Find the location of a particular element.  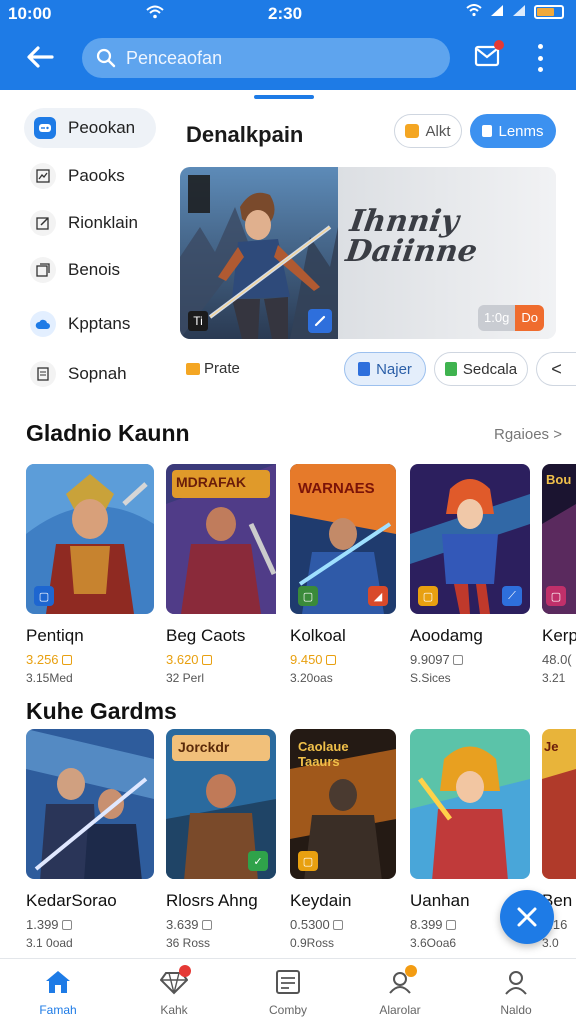

nav-item-list: Comby is located at coordinates (288, 992).